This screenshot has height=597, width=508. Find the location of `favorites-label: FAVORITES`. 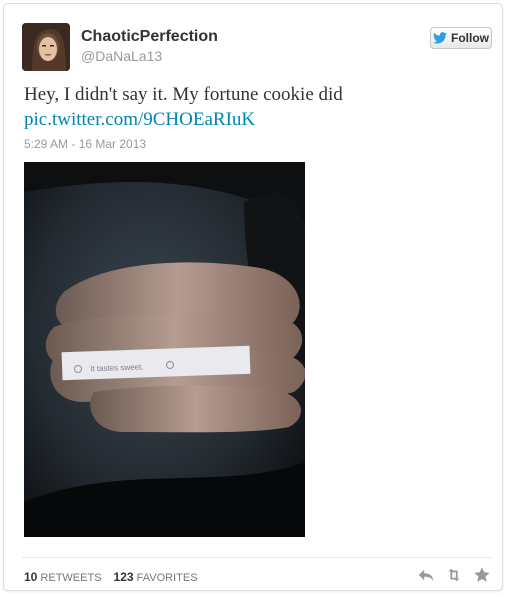

favorites-label: FAVORITES is located at coordinates (167, 578).